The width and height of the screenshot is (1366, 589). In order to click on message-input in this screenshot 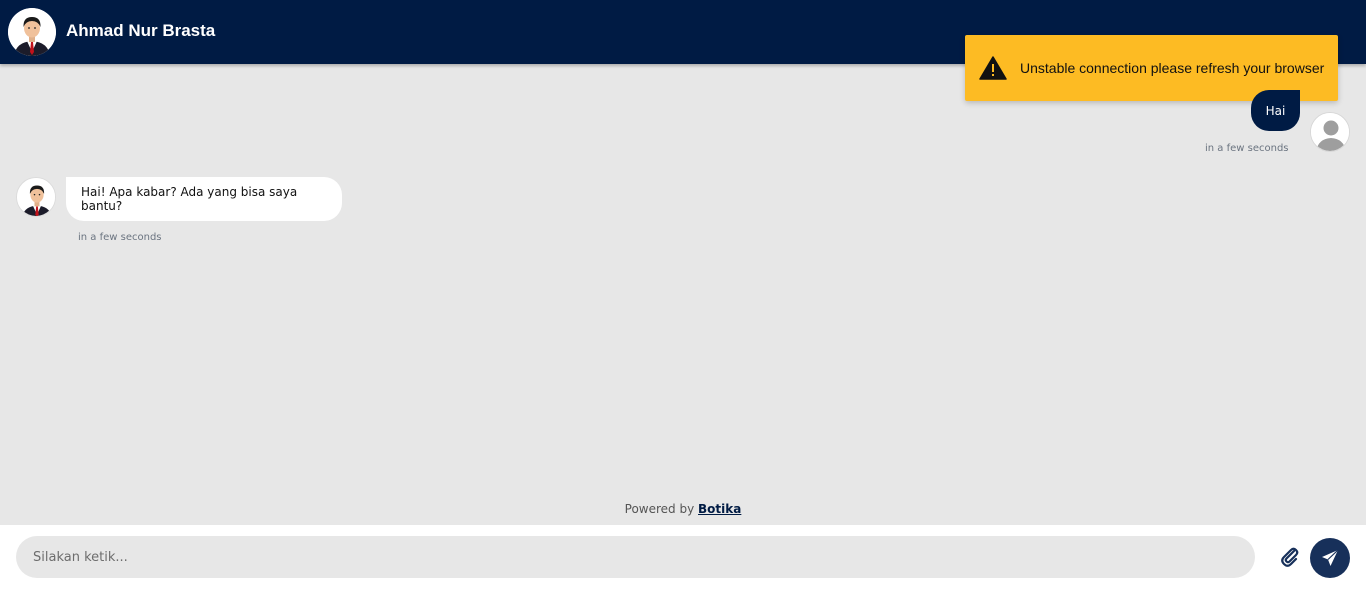, I will do `click(635, 557)`.